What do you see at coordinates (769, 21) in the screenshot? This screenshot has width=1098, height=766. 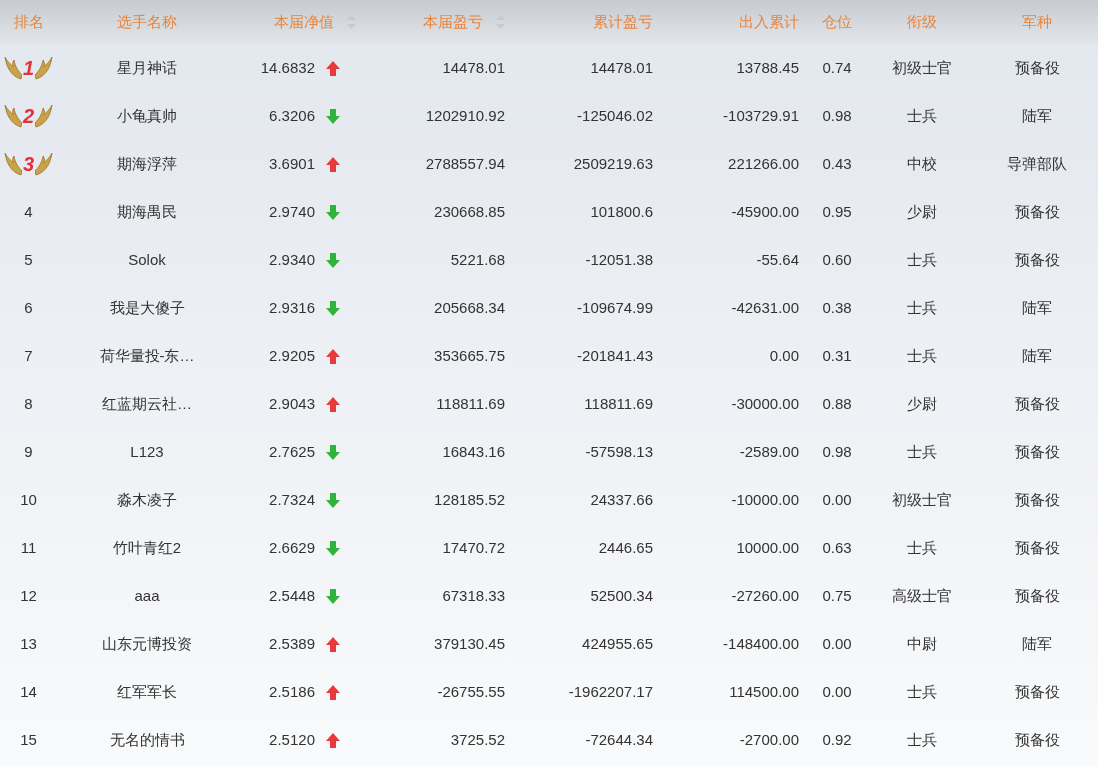 I see `column-header: 出入累计` at bounding box center [769, 21].